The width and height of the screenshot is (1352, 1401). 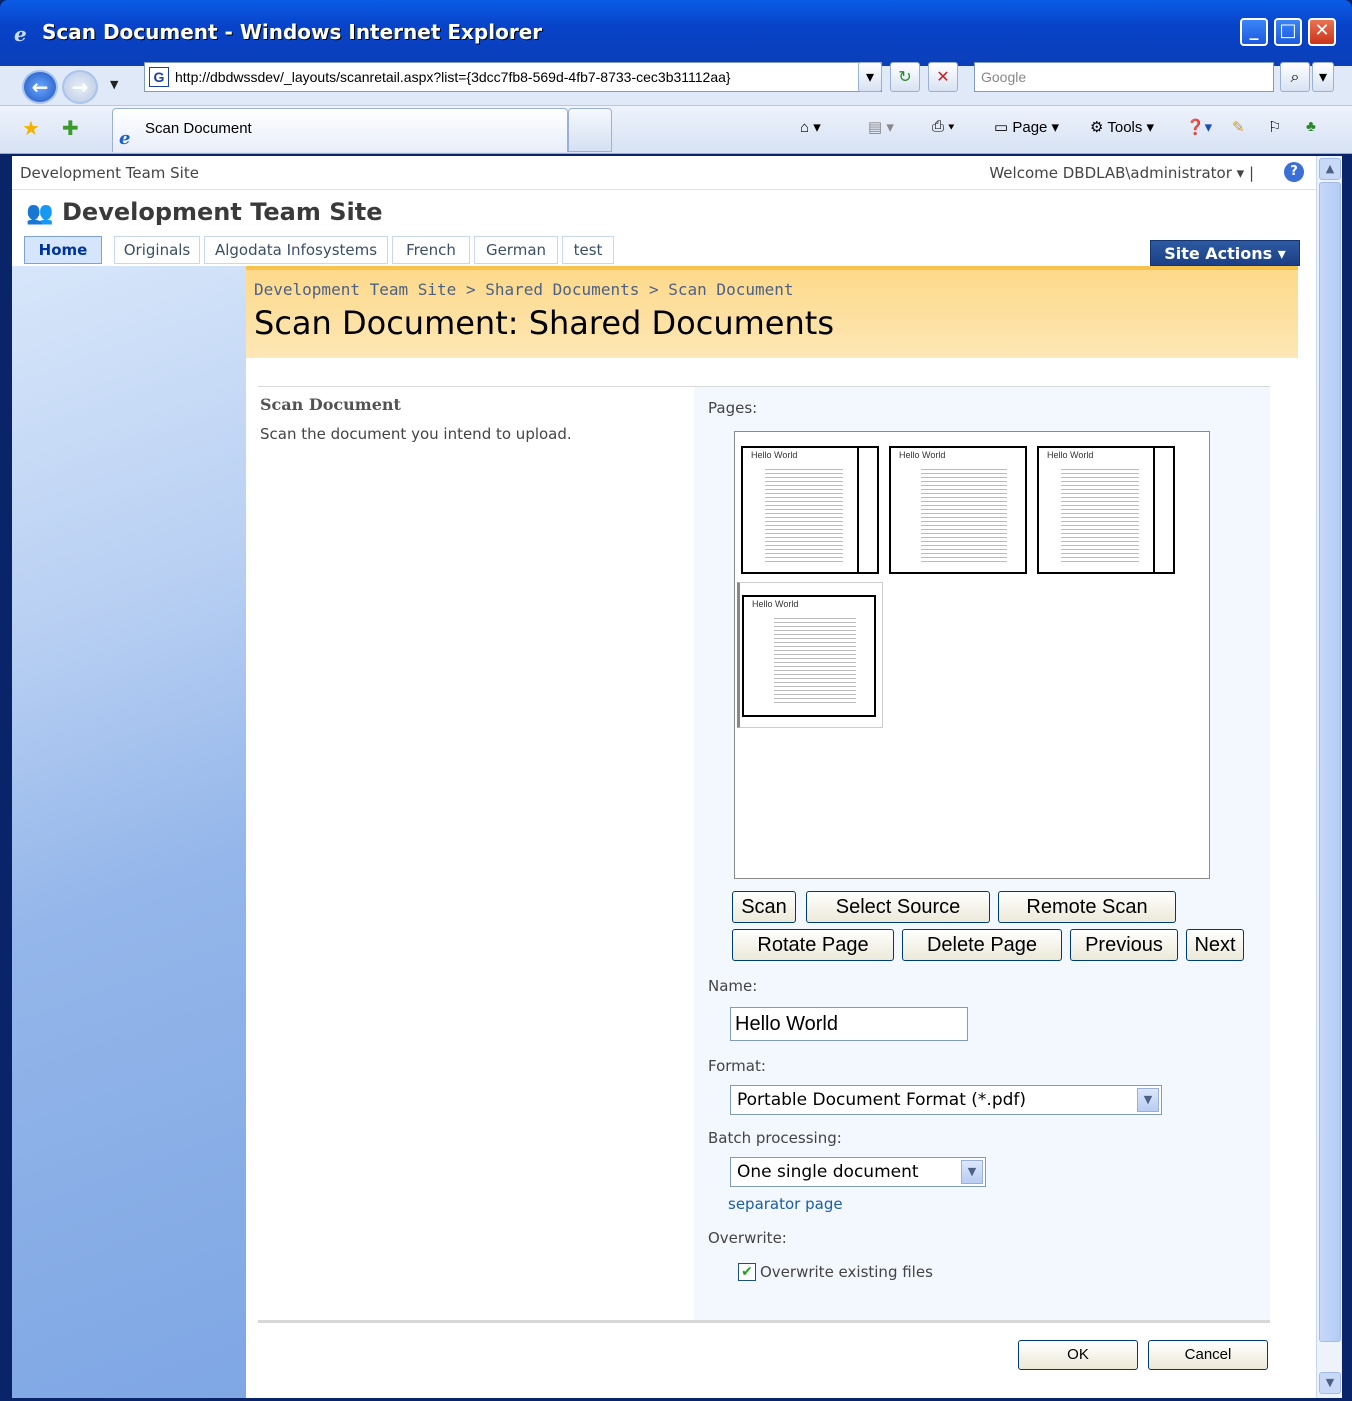 I want to click on tab-active: e Scan Document, so click(x=340, y=130).